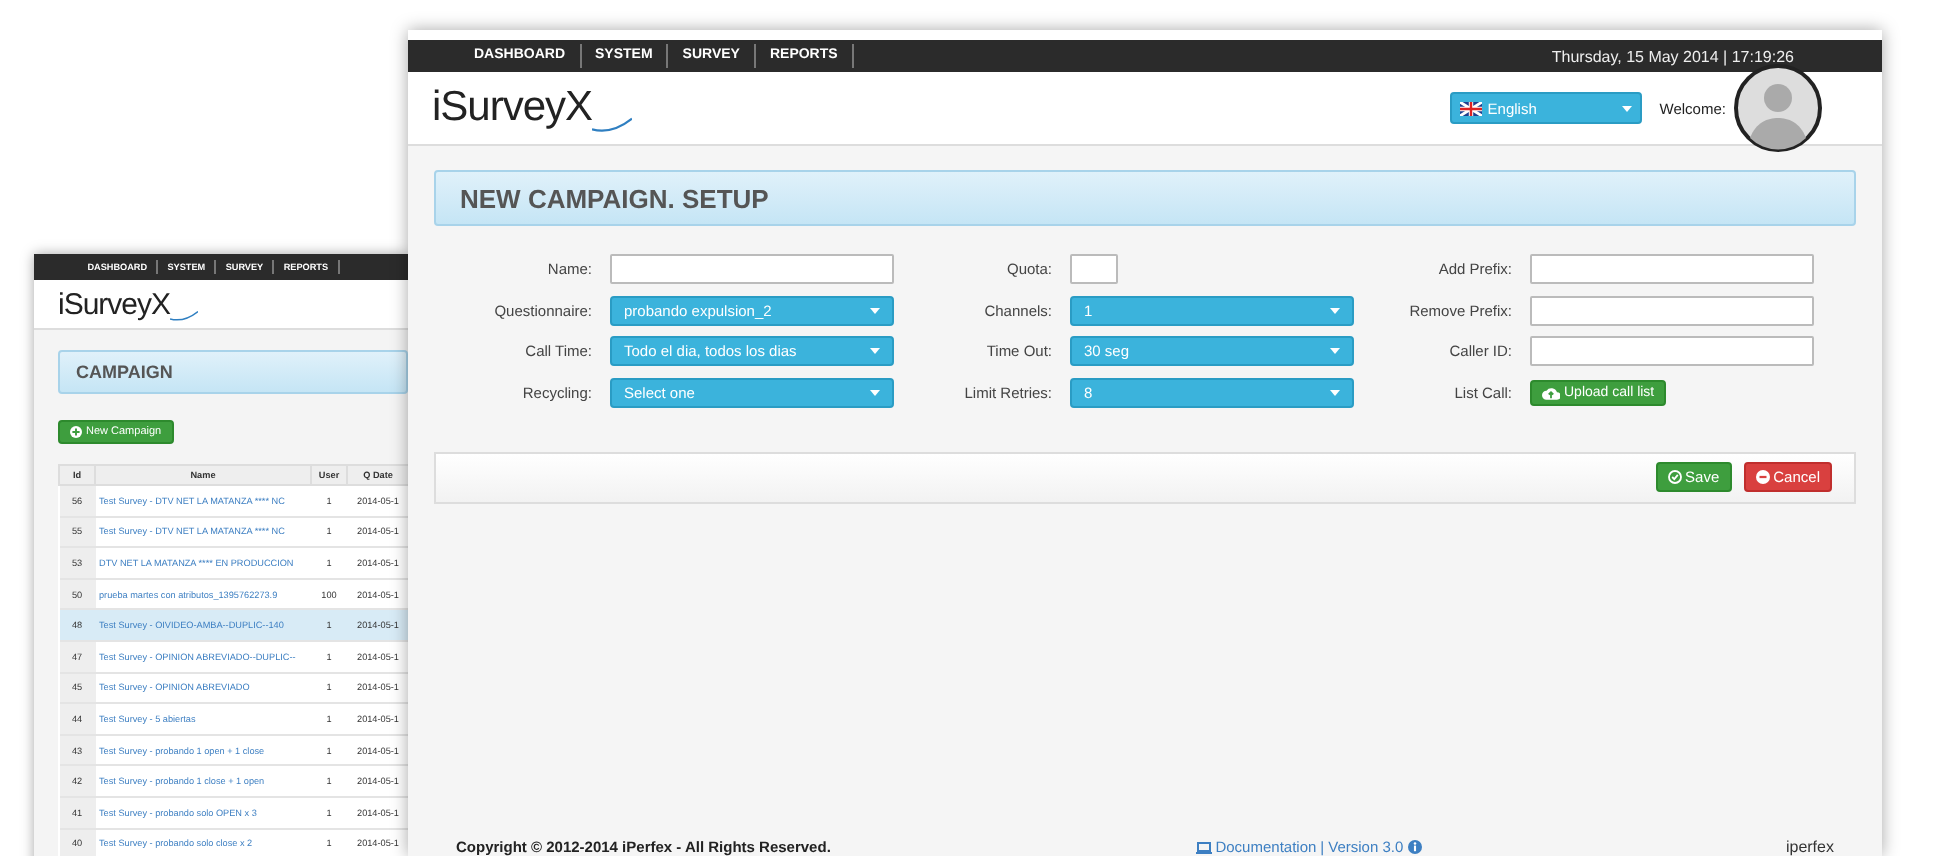 The image size is (1938, 856). What do you see at coordinates (1762, 477) in the screenshot?
I see `minus-circle-icon` at bounding box center [1762, 477].